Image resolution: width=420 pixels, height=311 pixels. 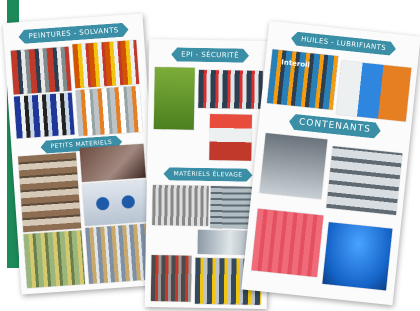 I want to click on photo-oil-drums, so click(x=374, y=91).